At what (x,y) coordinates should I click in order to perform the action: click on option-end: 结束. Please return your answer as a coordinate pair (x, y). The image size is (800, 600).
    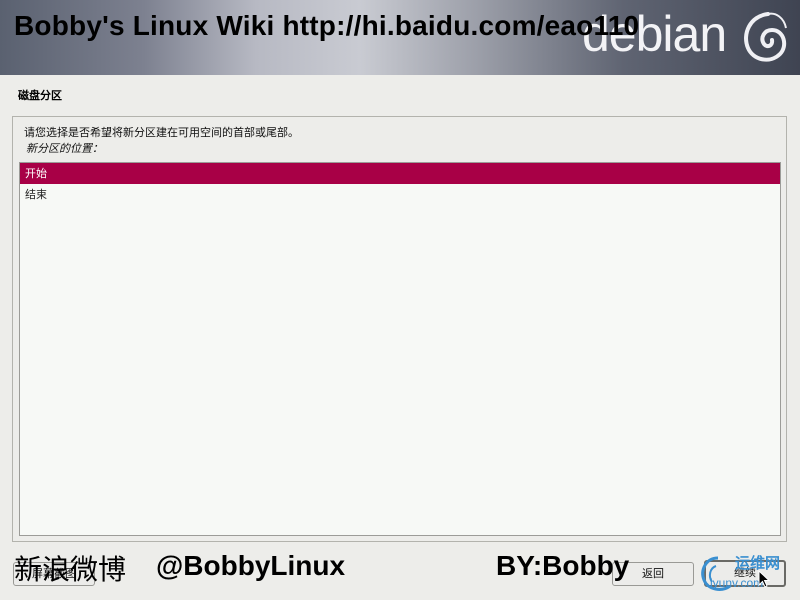
    Looking at the image, I should click on (400, 194).